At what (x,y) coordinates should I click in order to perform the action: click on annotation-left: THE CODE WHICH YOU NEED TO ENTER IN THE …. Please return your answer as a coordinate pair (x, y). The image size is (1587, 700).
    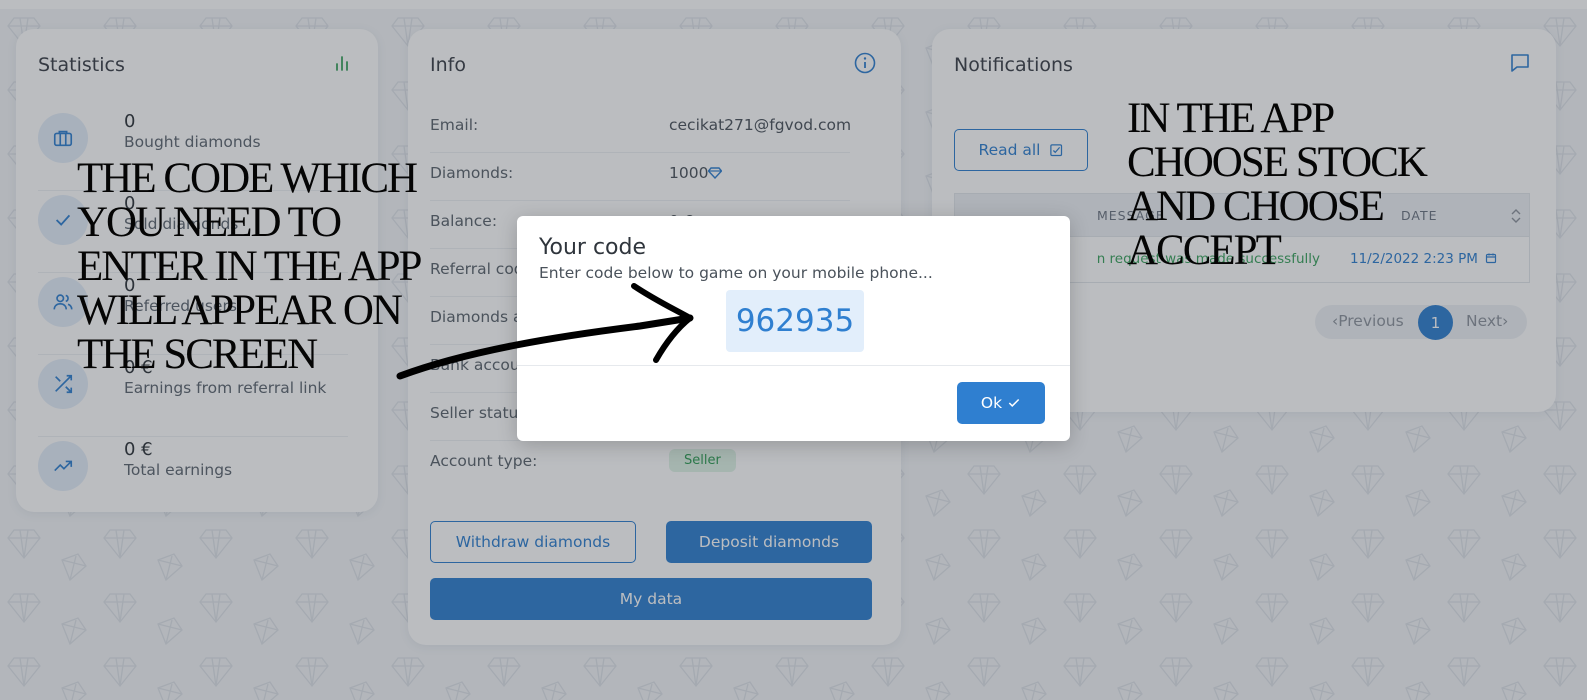
    Looking at the image, I should click on (249, 266).